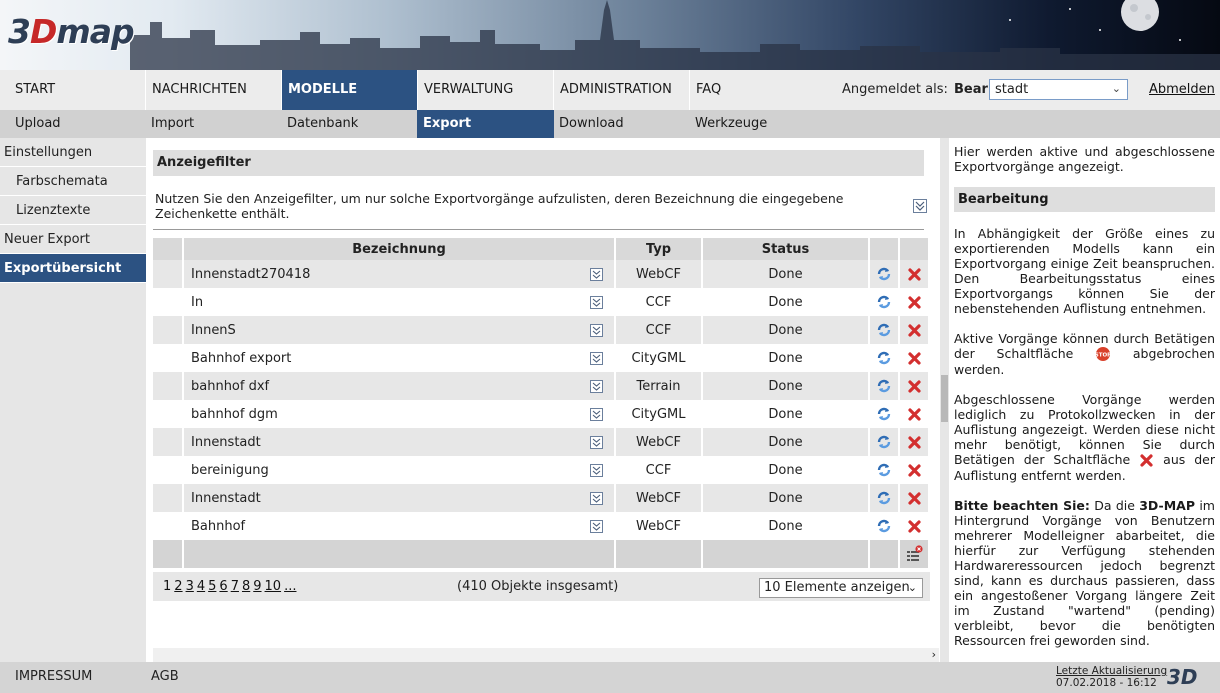 Image resolution: width=1220 pixels, height=693 pixels. Describe the element at coordinates (273, 586) in the screenshot. I see `page-link: 10` at that location.